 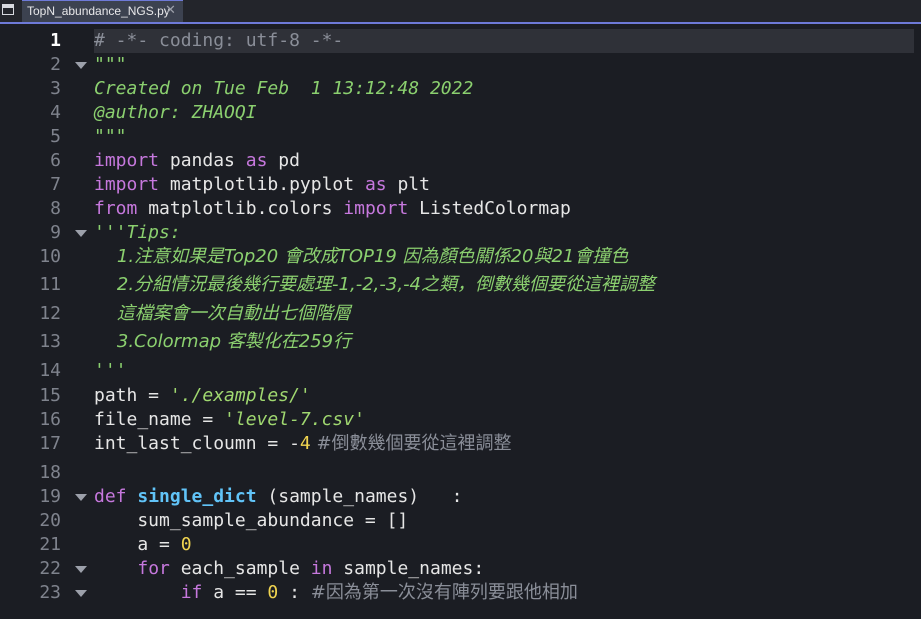 I want to click on tab-label: TopN_abundance_NGS.py, so click(x=98, y=11).